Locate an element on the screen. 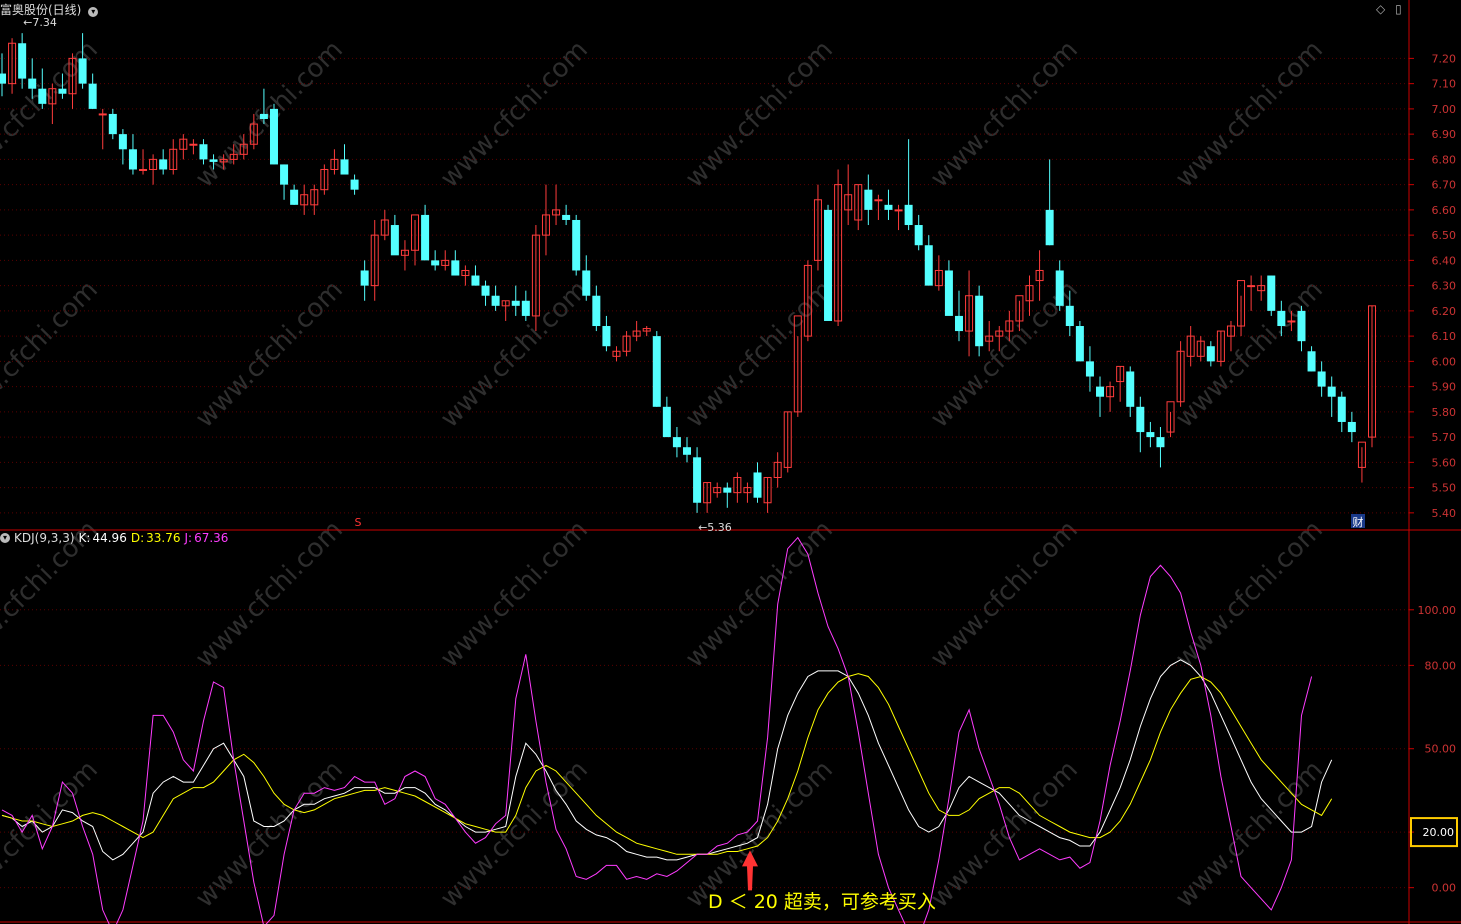  price-tick-label: 5.60 is located at coordinates (1444, 462).